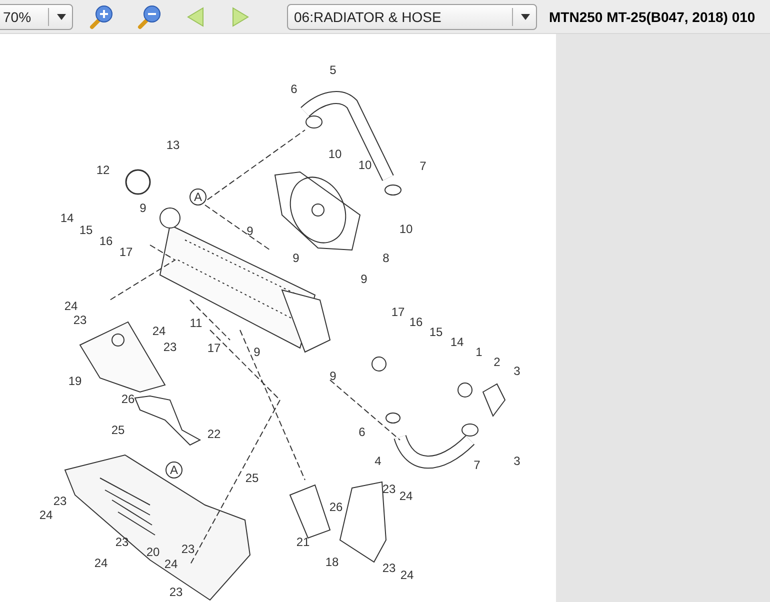  What do you see at coordinates (652, 16) in the screenshot?
I see `model-title: MTN250 MT-25(B047, 2018) 010` at bounding box center [652, 16].